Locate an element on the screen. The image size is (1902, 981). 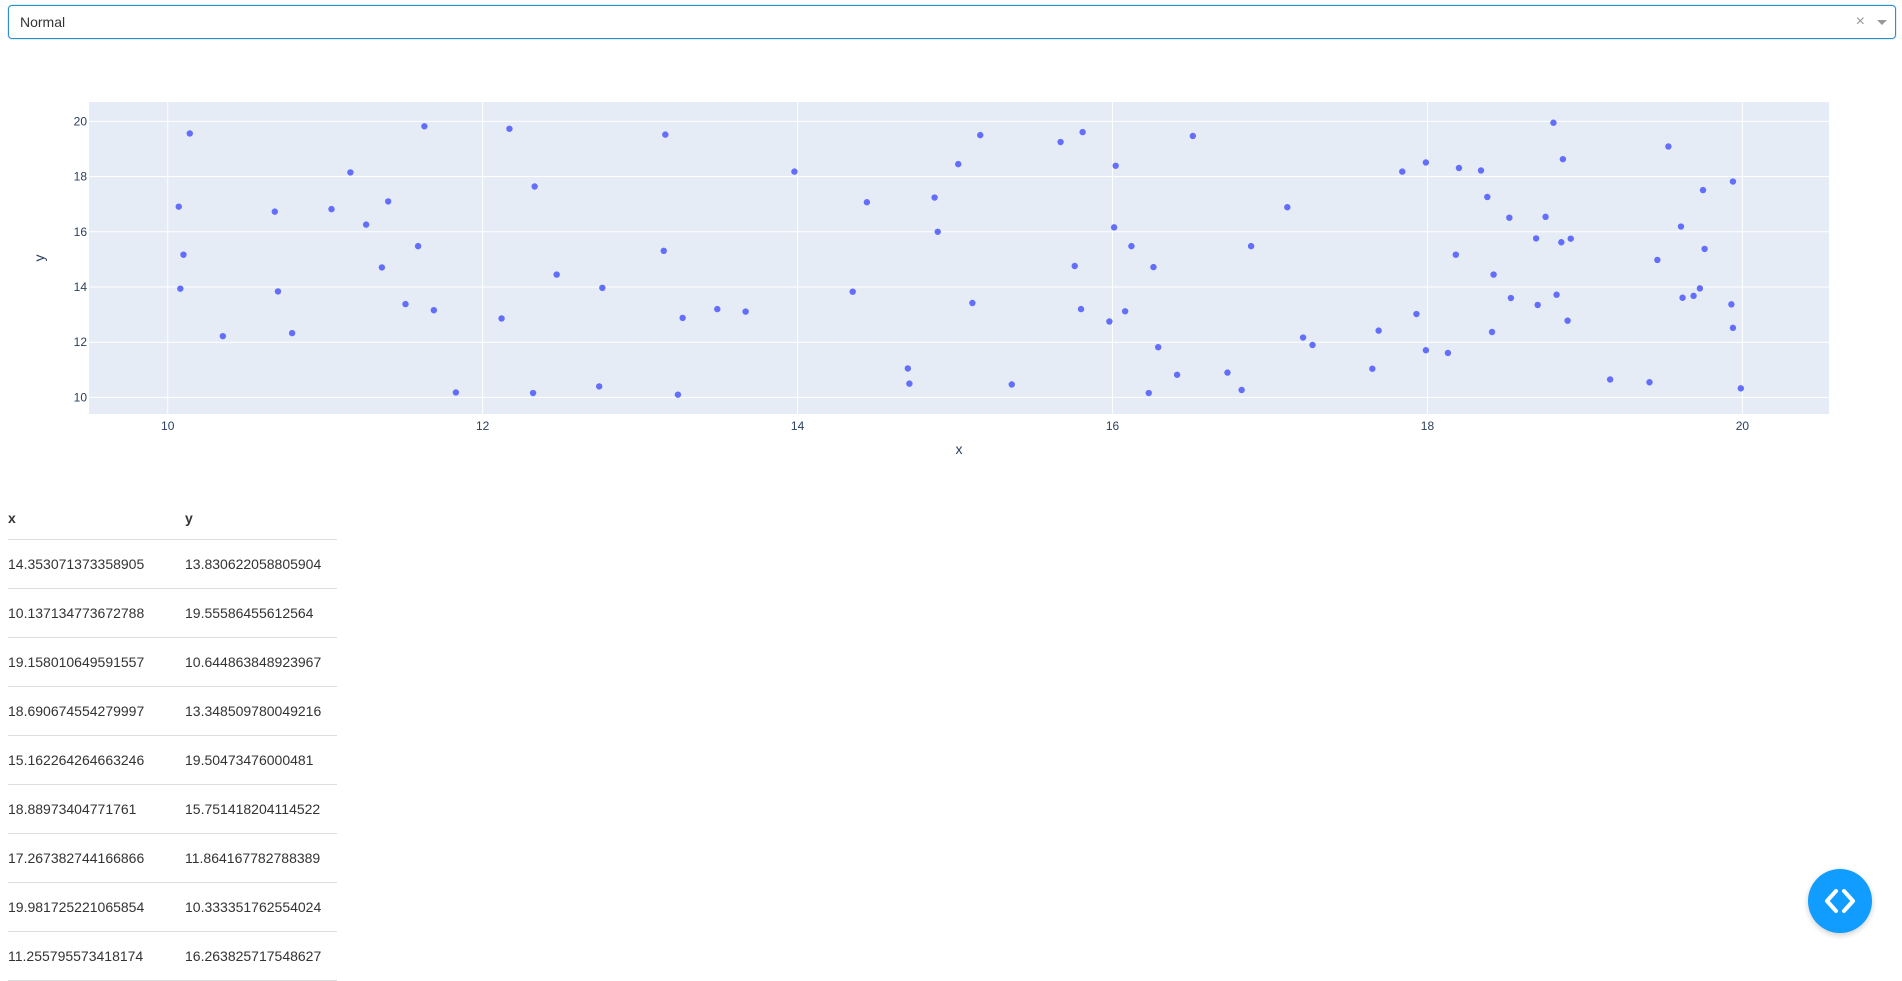
chevron-down-icon is located at coordinates (1882, 22).